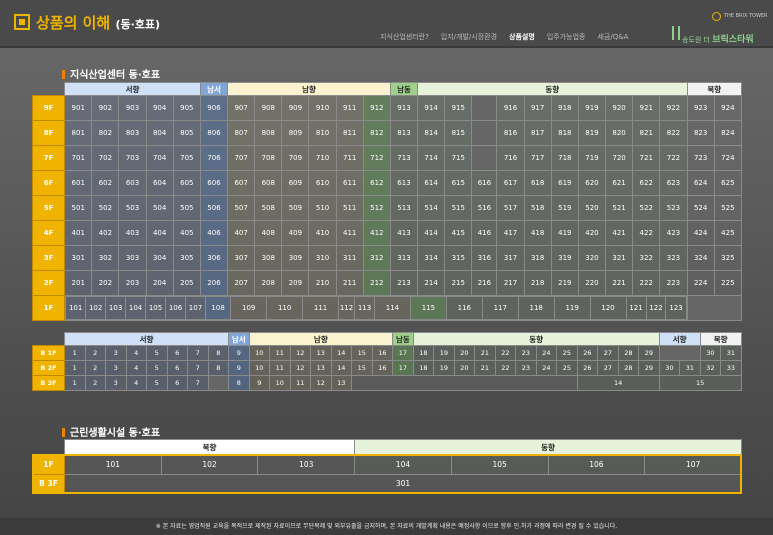 The image size is (773, 535). I want to click on unit-cell: 904, so click(159, 108).